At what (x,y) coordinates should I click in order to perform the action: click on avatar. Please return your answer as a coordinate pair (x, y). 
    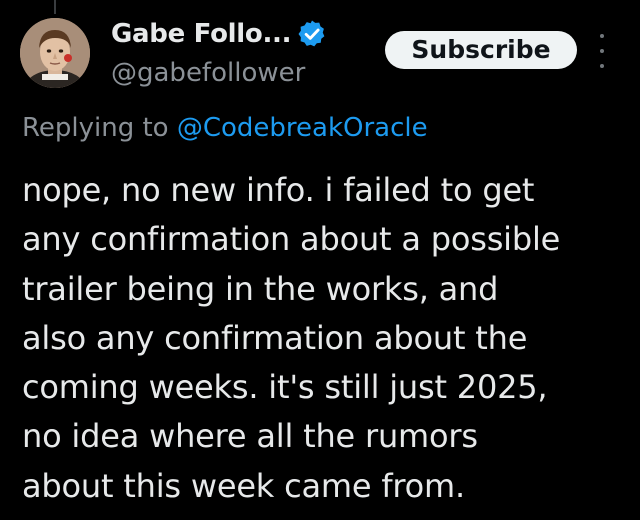
    Looking at the image, I should click on (55, 53).